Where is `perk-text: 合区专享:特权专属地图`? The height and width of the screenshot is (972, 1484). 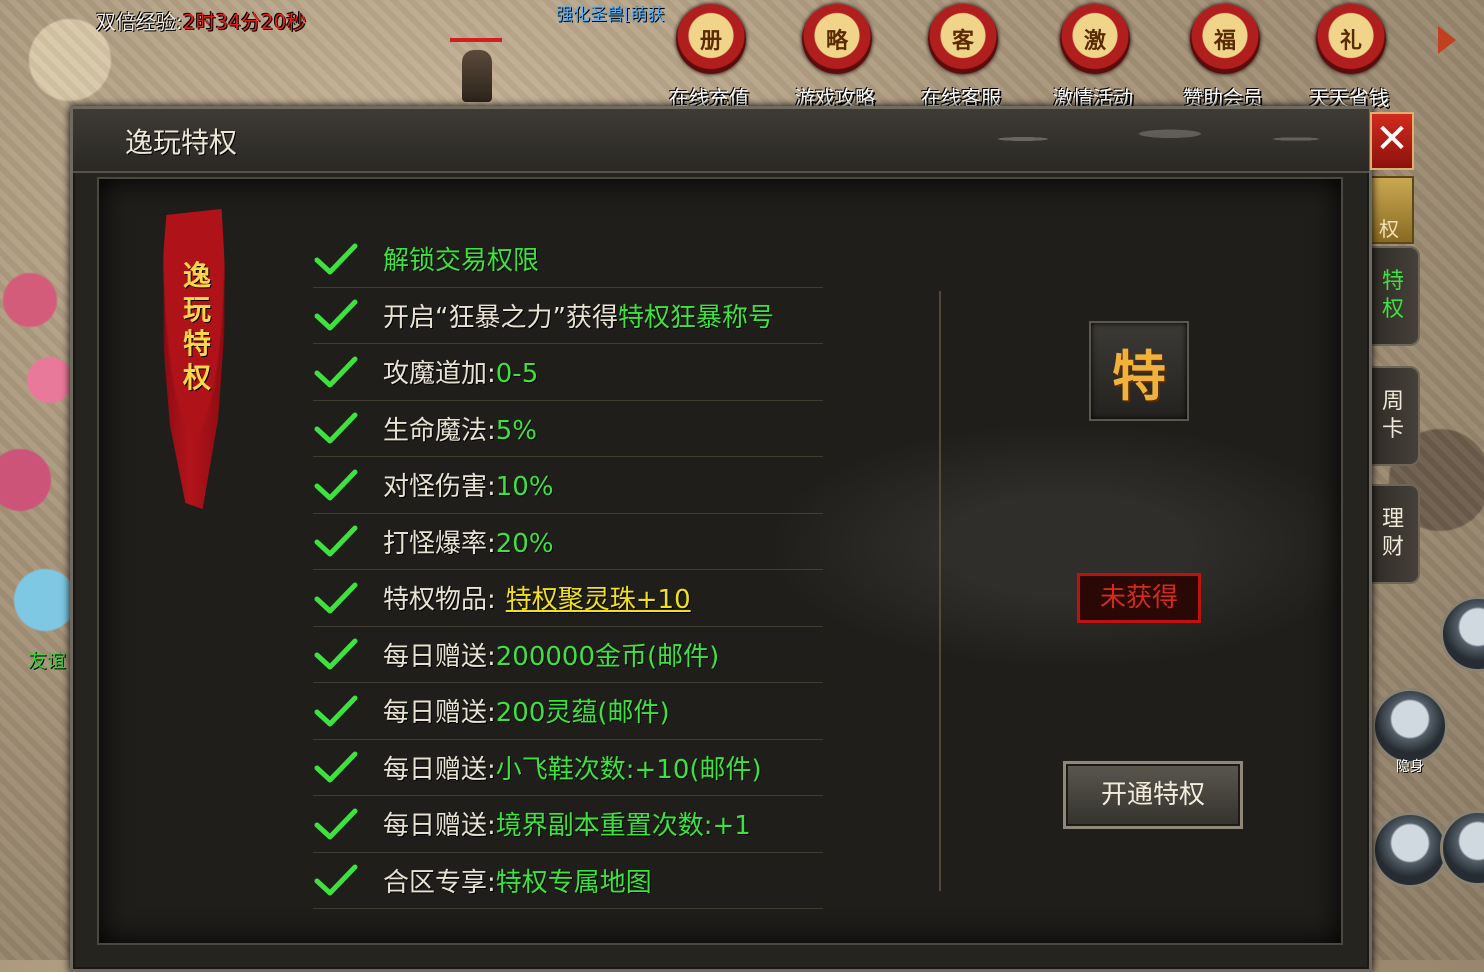 perk-text: 合区专享:特权专属地图 is located at coordinates (517, 880).